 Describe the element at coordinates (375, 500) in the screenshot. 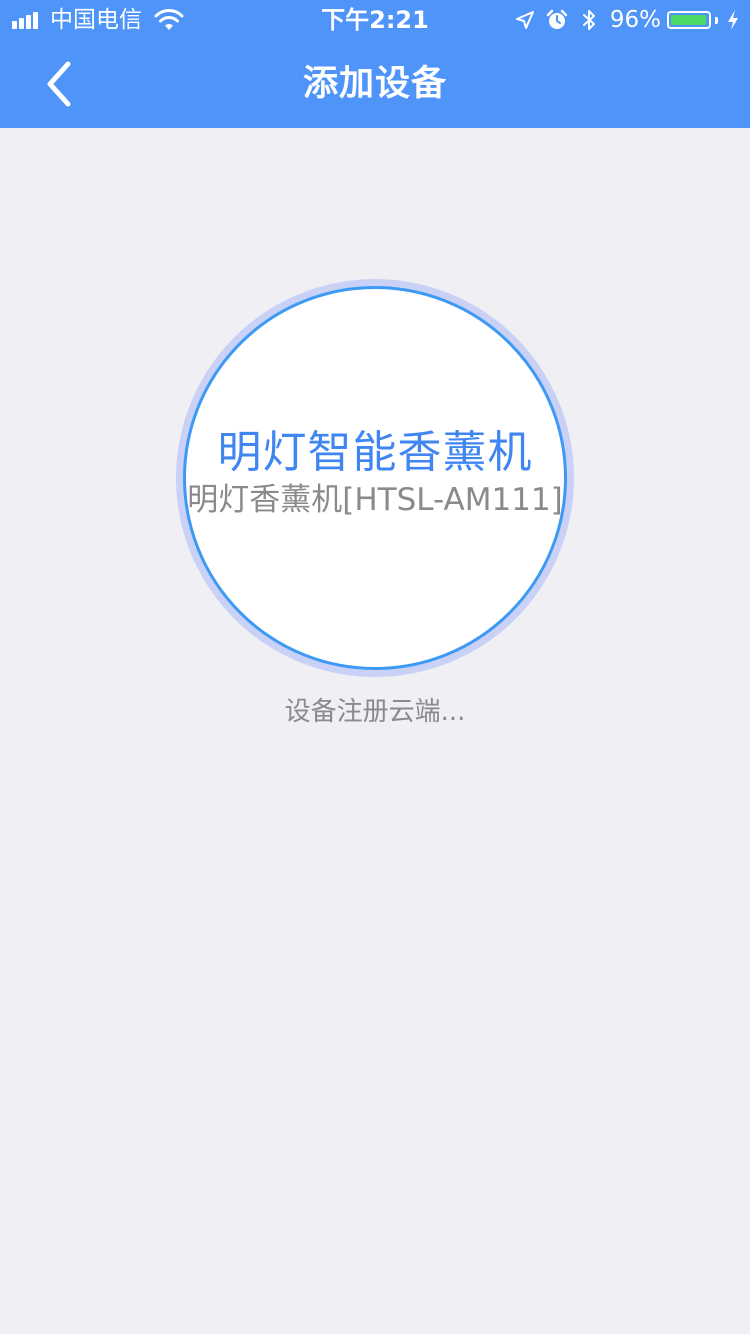

I see `device-model: 明灯香薰机[HTSL-AM111]` at that location.